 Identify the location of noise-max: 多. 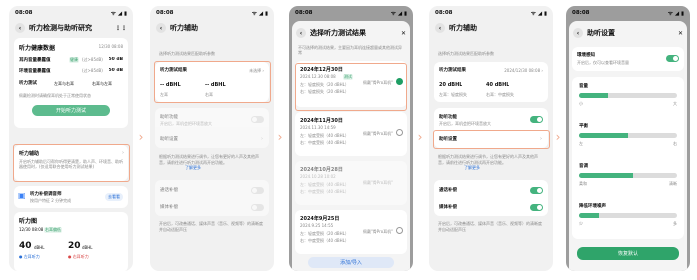
(675, 223).